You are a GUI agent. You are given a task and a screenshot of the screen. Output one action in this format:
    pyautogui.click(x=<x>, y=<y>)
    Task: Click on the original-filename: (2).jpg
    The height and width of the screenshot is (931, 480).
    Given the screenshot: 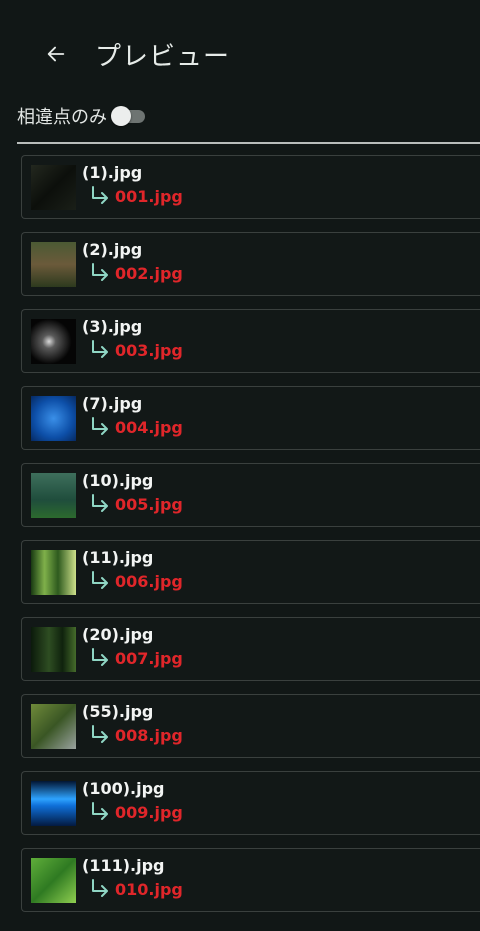 What is the action you would take?
    pyautogui.click(x=112, y=249)
    